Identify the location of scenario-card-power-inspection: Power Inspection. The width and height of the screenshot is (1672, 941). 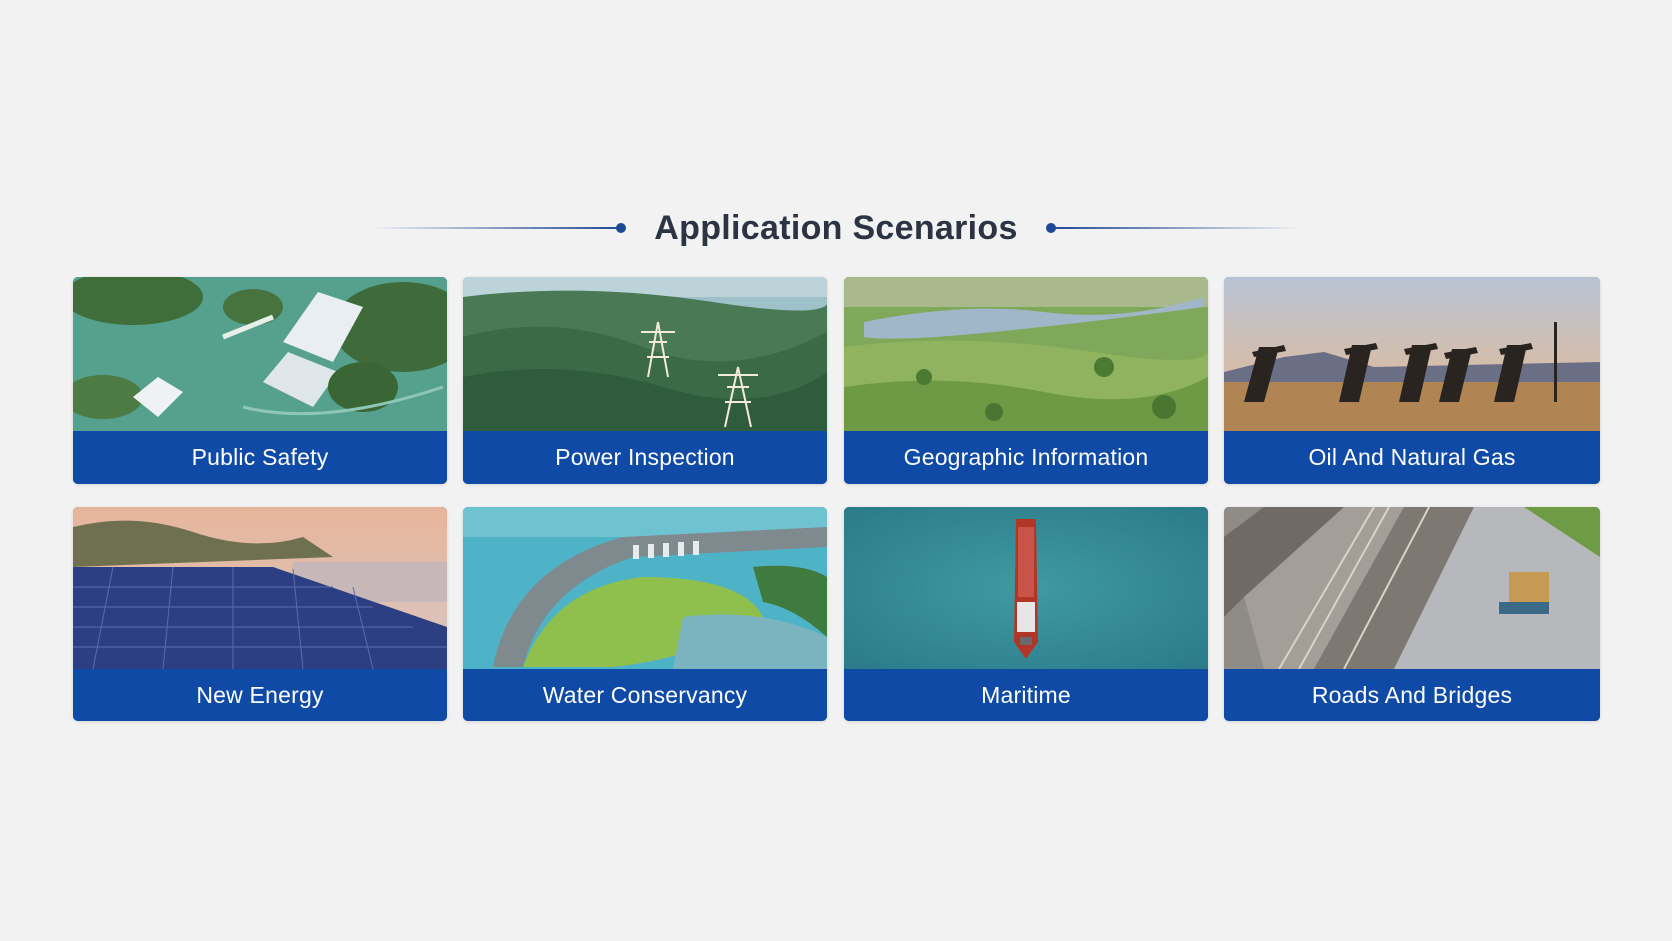
(645, 380).